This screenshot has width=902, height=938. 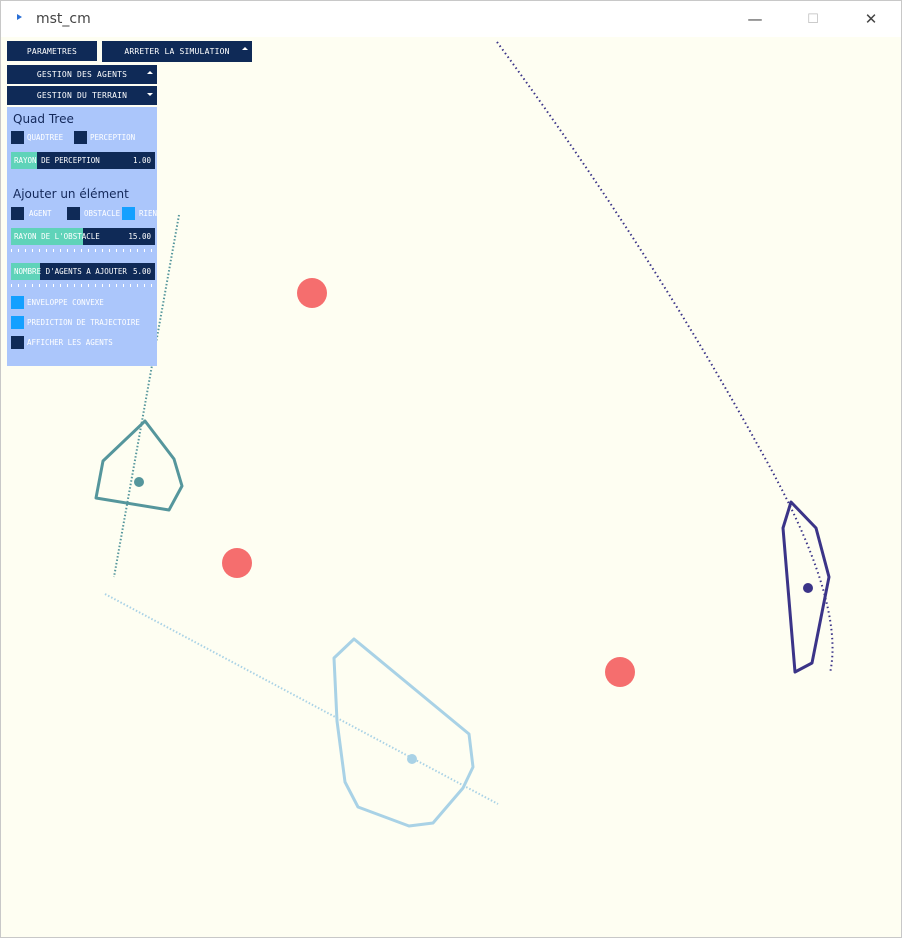 What do you see at coordinates (17, 342) in the screenshot?
I see `show-agents-checkbox` at bounding box center [17, 342].